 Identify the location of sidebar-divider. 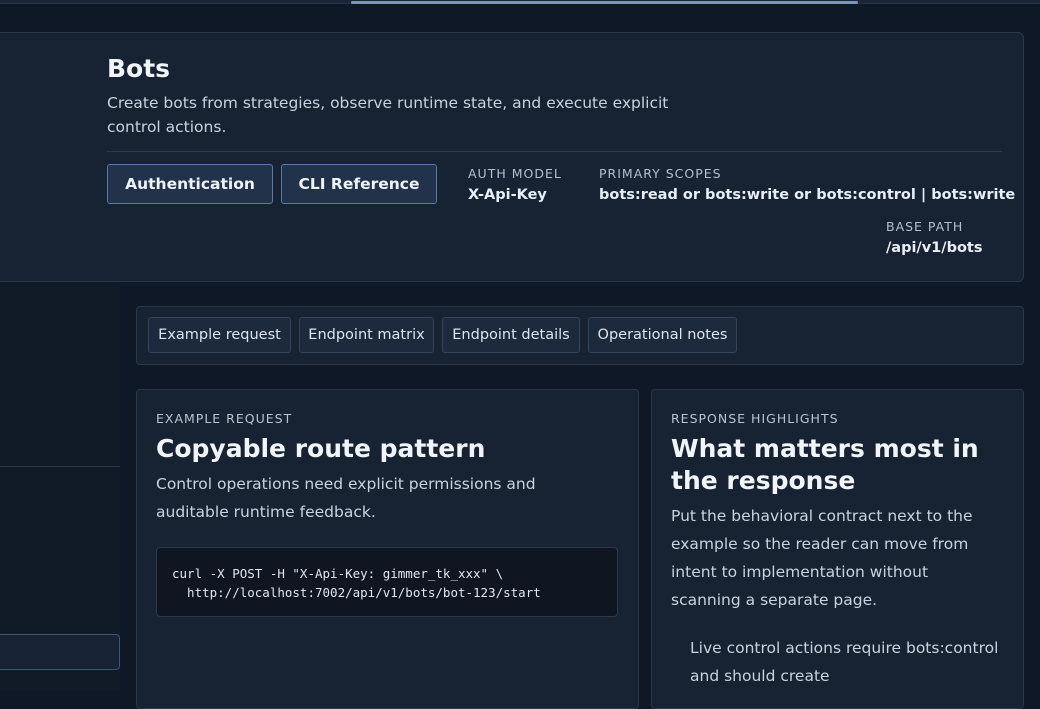
(60, 466).